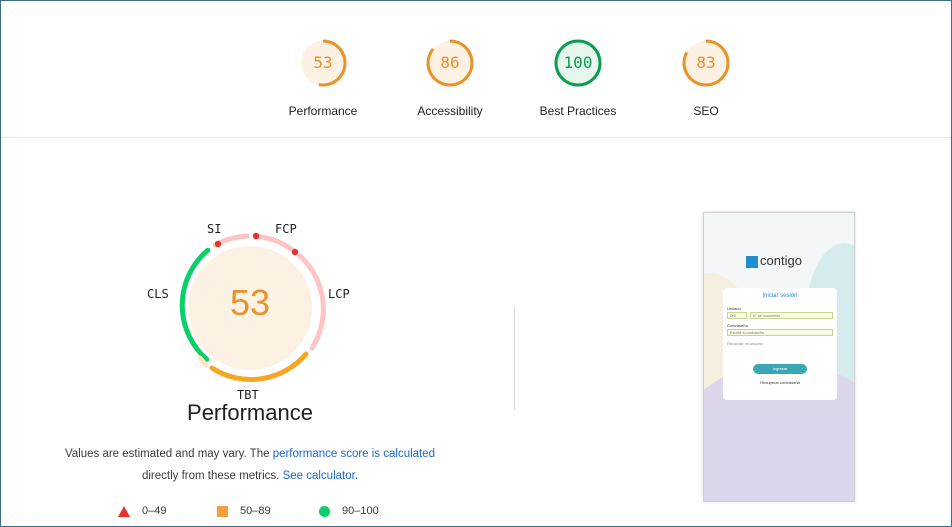  What do you see at coordinates (255, 511) in the screenshot?
I see `legend-range: 50–89` at bounding box center [255, 511].